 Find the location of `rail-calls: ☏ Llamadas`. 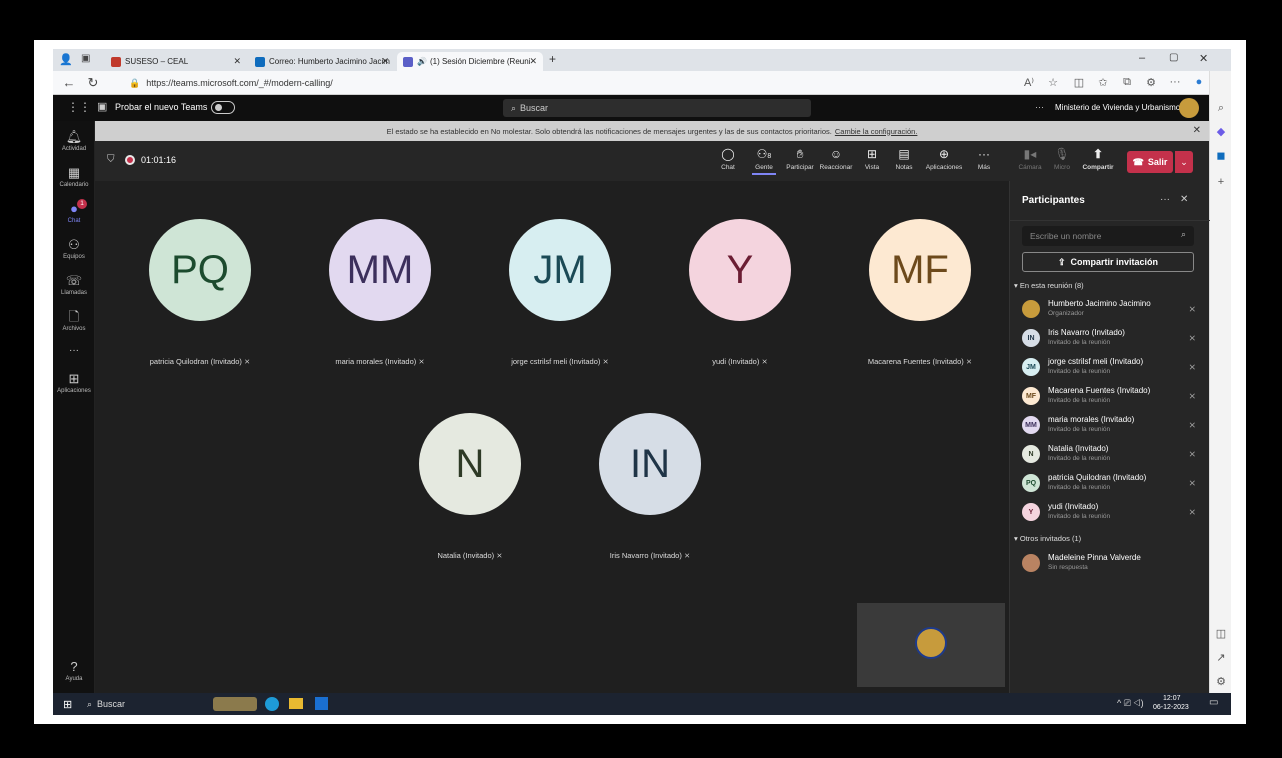

rail-calls: ☏ Llamadas is located at coordinates (74, 284).